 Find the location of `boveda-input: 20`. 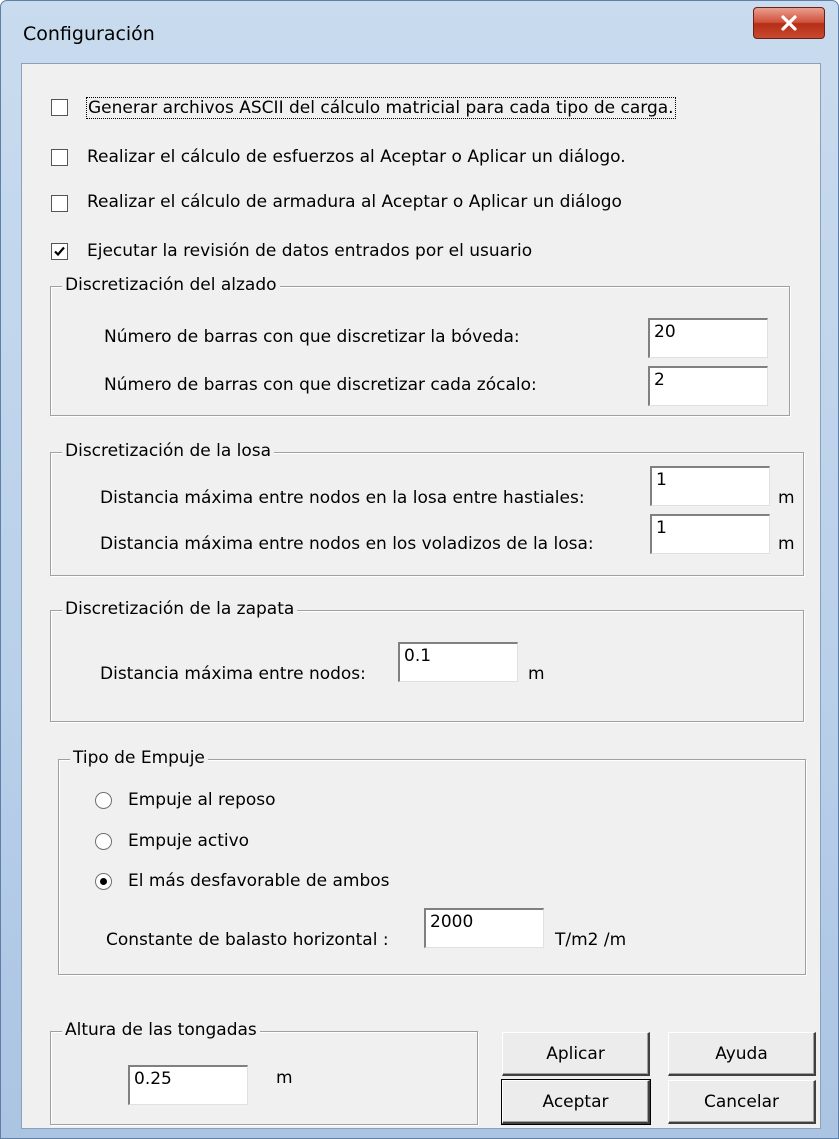

boveda-input: 20 is located at coordinates (708, 338).